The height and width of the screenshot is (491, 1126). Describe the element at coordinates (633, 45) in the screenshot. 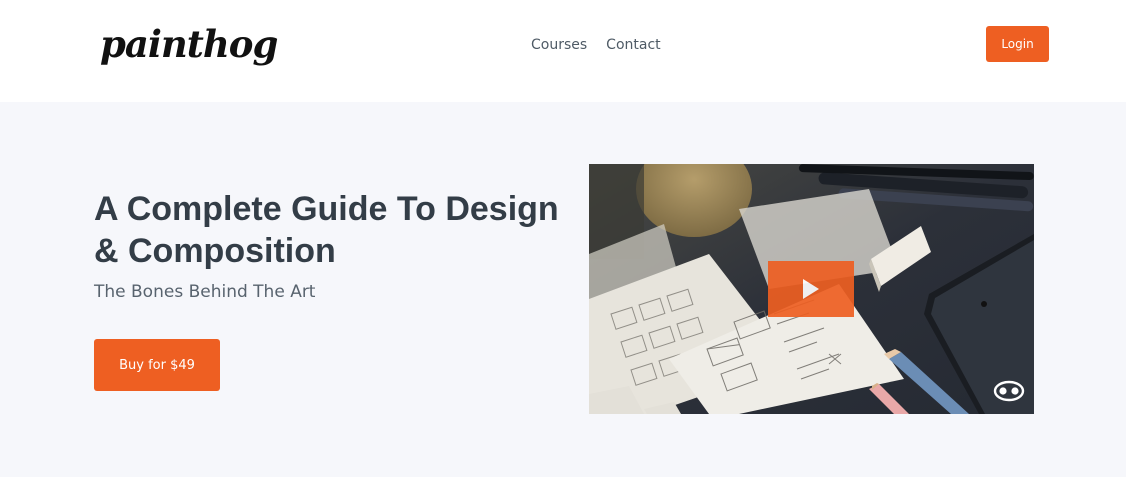

I see `nav-link-contact: Contact` at that location.